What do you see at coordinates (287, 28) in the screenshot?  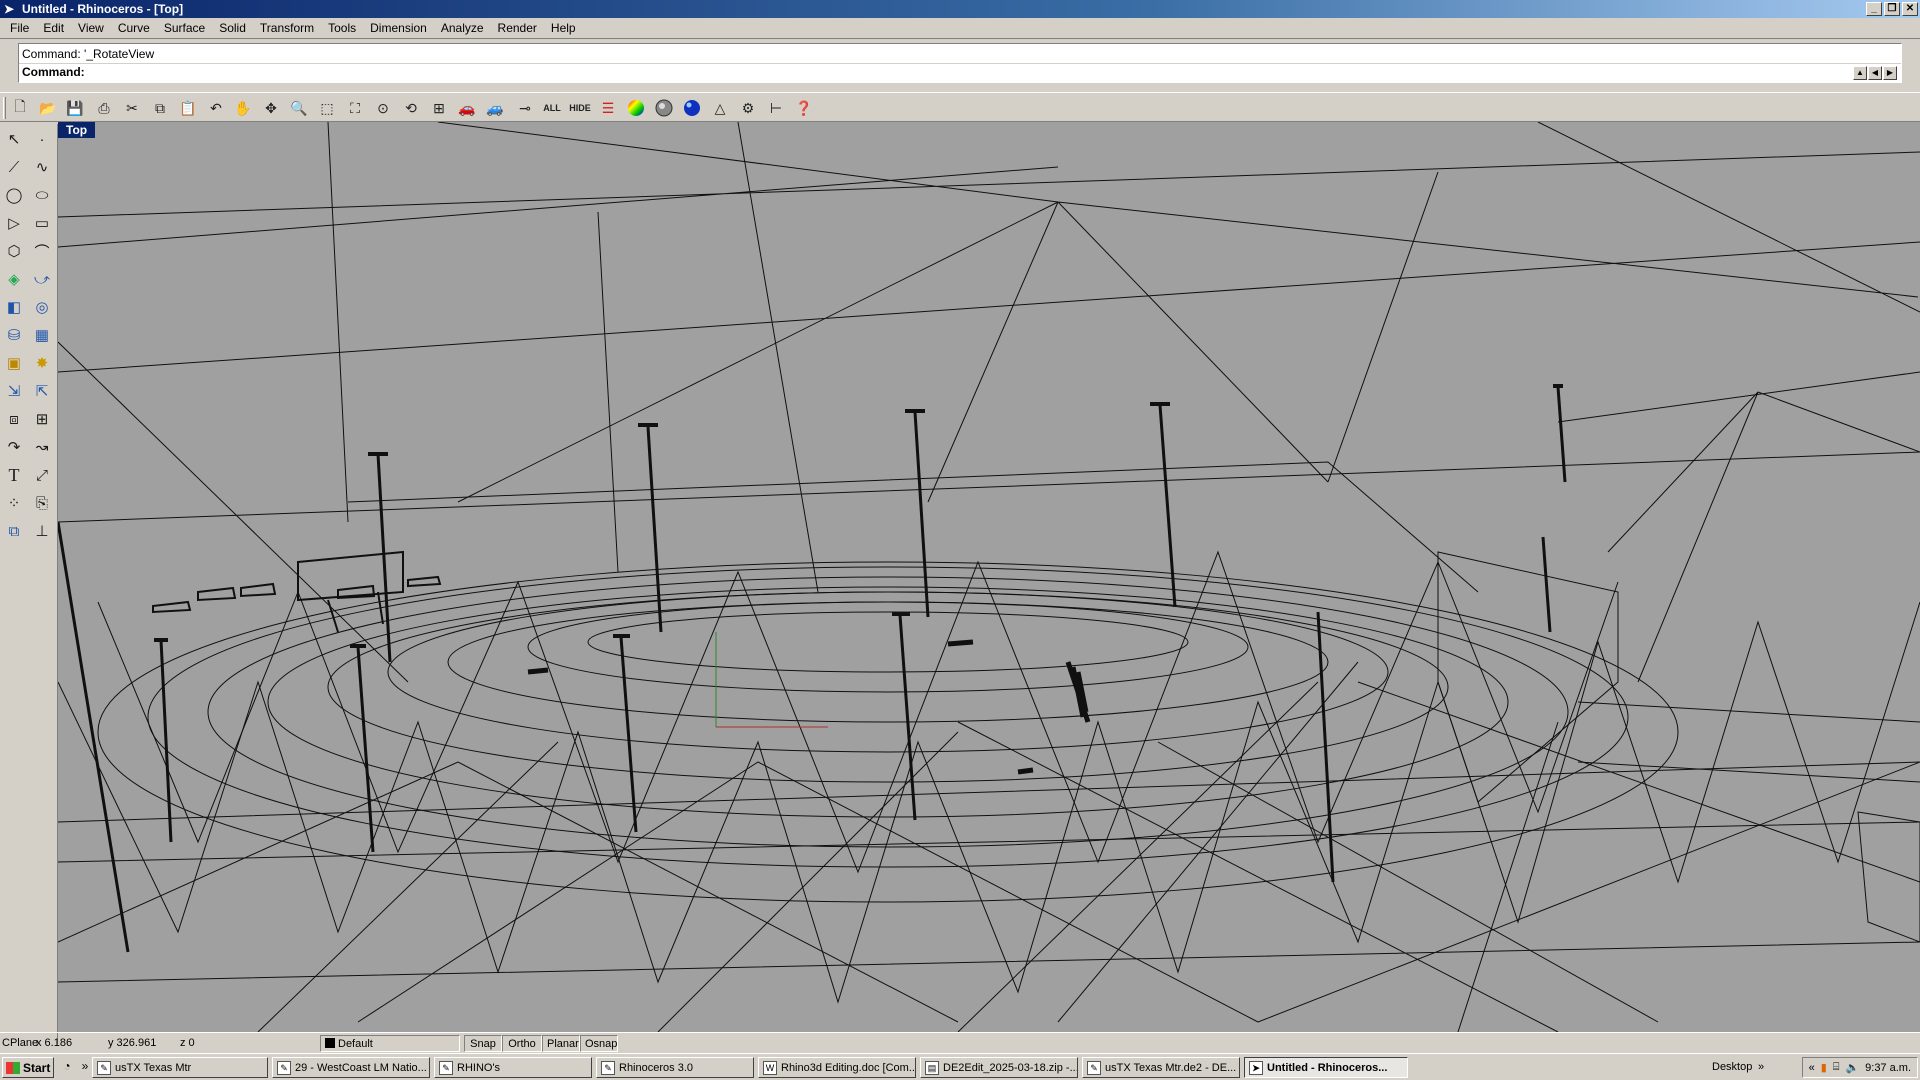 I see `menu-transform: Transform` at bounding box center [287, 28].